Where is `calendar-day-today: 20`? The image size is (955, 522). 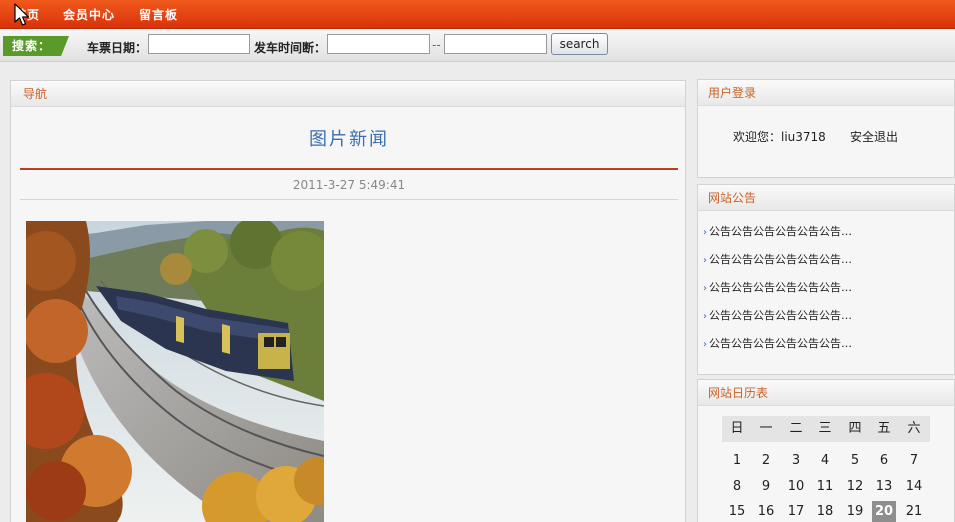
calendar-day-today: 20 is located at coordinates (884, 511).